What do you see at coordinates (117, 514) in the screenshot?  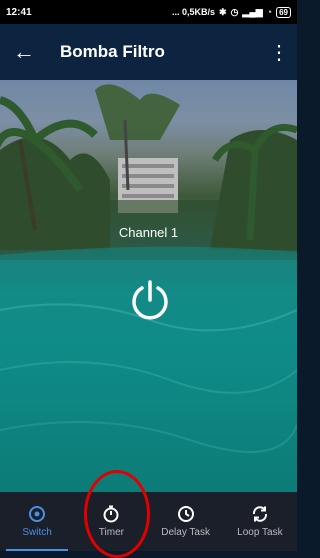 I see `annotation-circle` at bounding box center [117, 514].